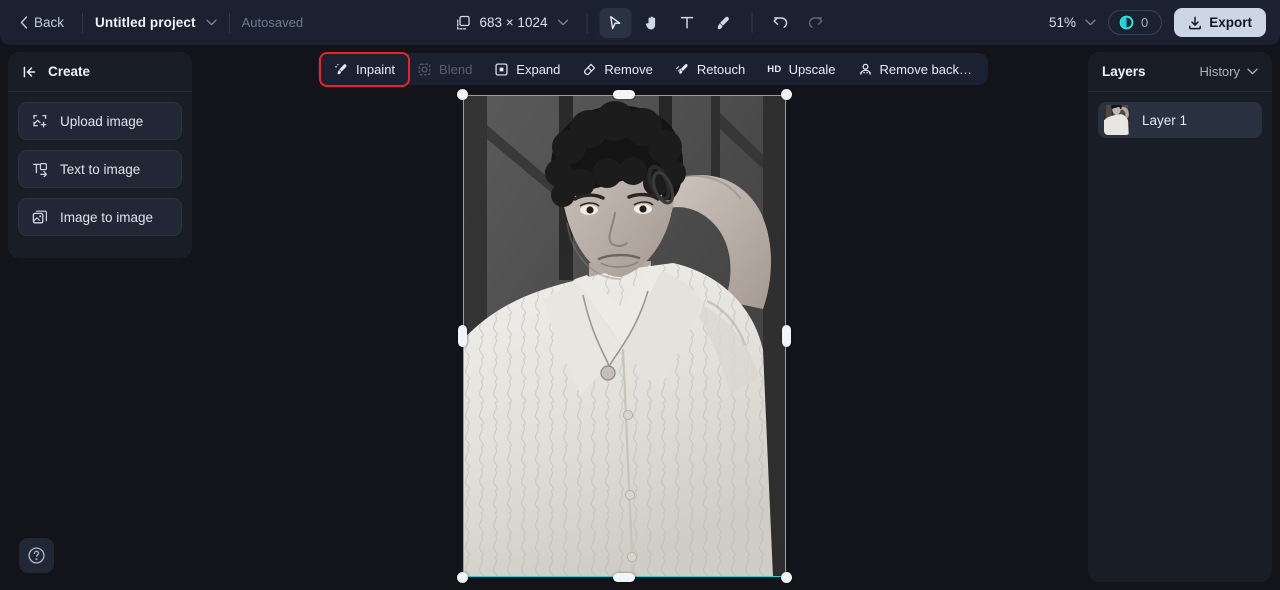  What do you see at coordinates (513, 22) in the screenshot?
I see `canvas-dimensions: 683 × 1024` at bounding box center [513, 22].